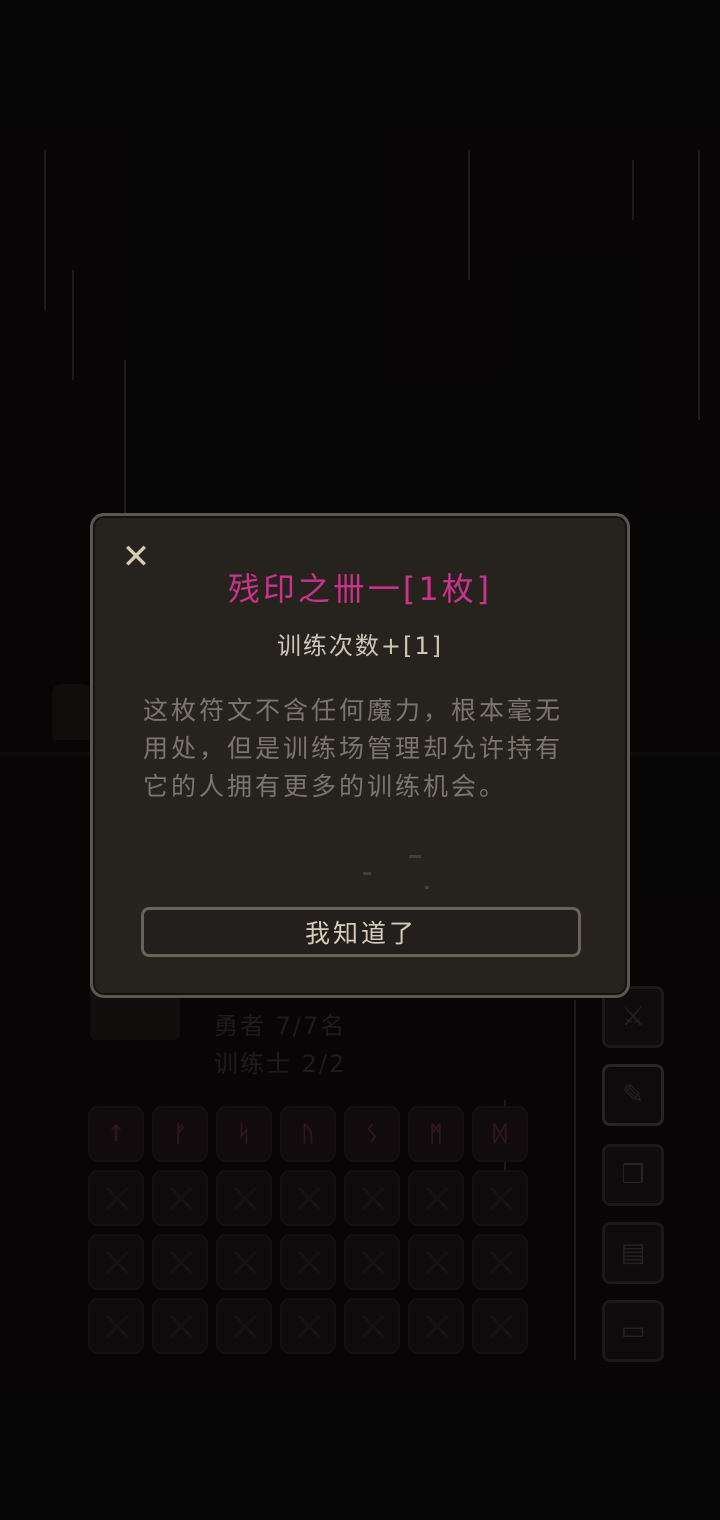 This screenshot has height=1520, width=720. Describe the element at coordinates (360, 646) in the screenshot. I see `item-effect: 训练次数+[1]` at that location.